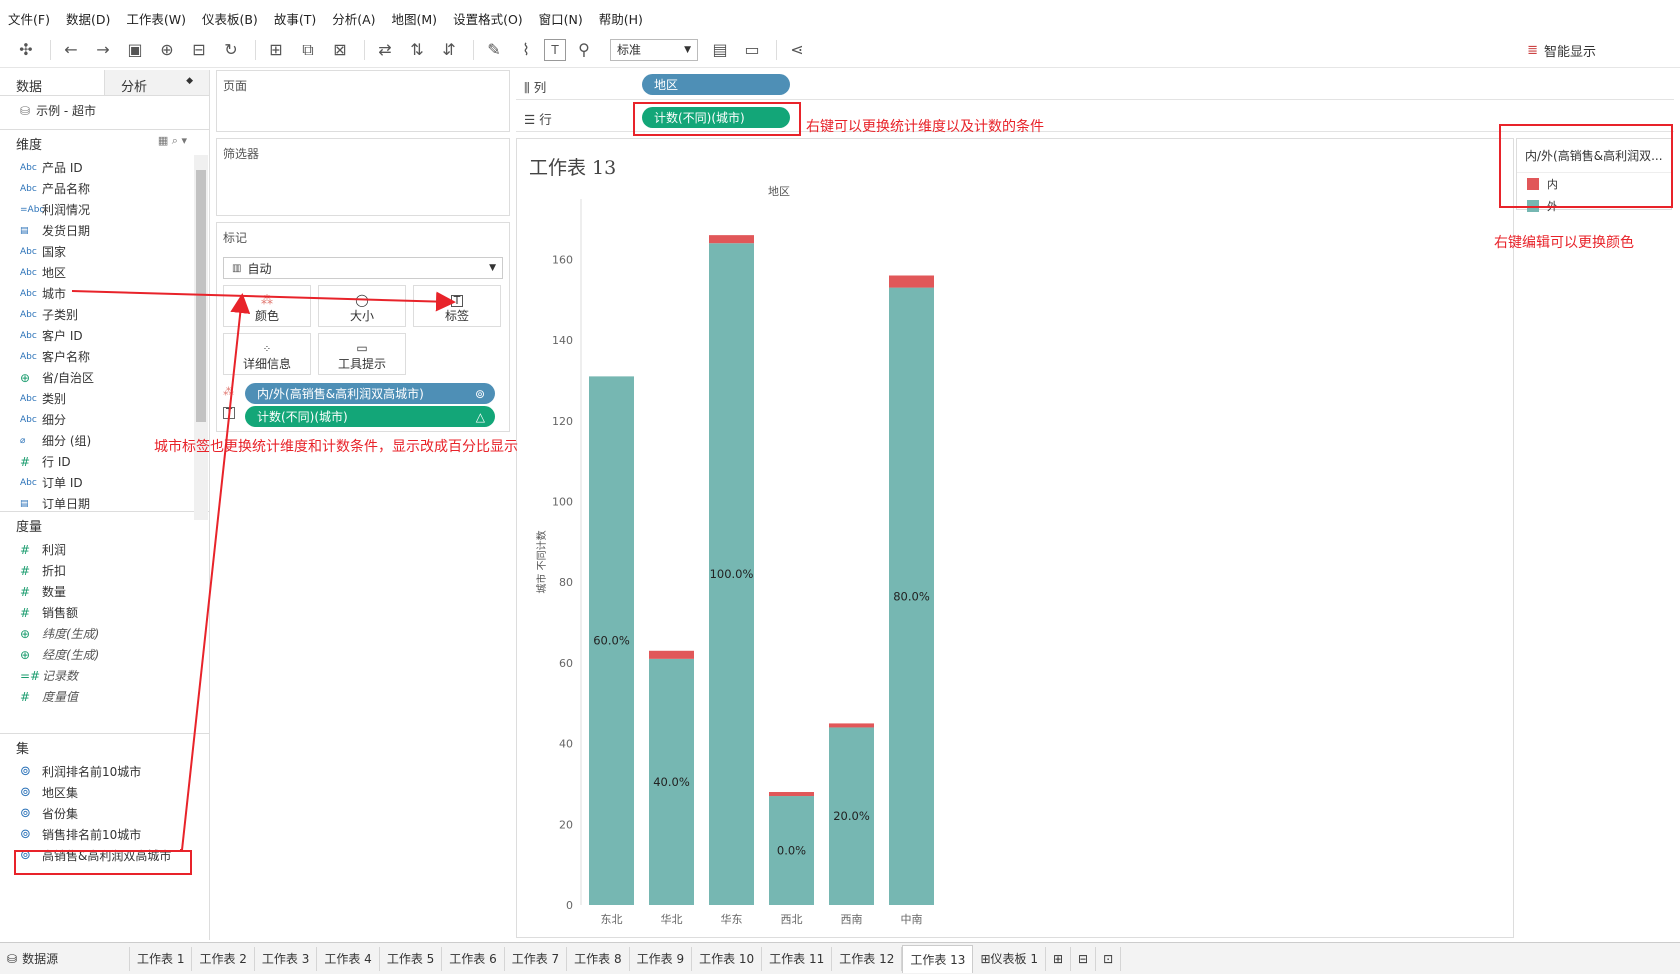 The image size is (1680, 978). What do you see at coordinates (104, 398) in the screenshot?
I see `field-item: Abc 类别` at bounding box center [104, 398].